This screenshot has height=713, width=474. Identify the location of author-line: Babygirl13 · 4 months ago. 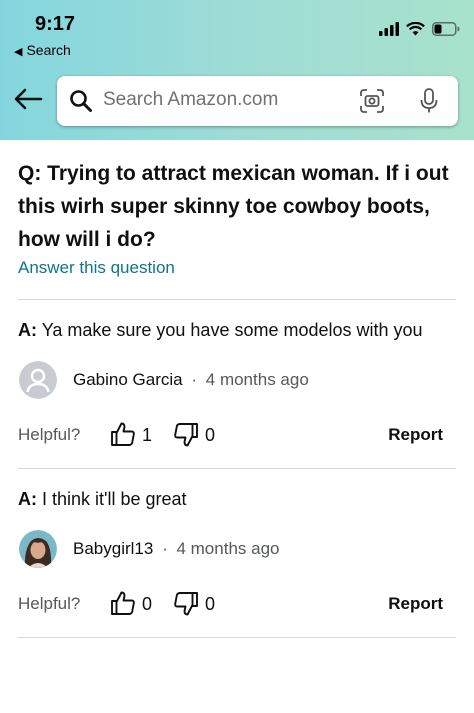
(176, 549).